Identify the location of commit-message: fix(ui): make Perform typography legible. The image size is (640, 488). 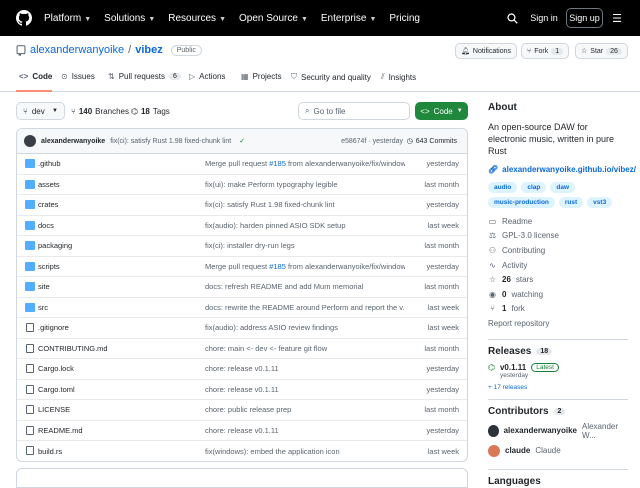
(271, 184).